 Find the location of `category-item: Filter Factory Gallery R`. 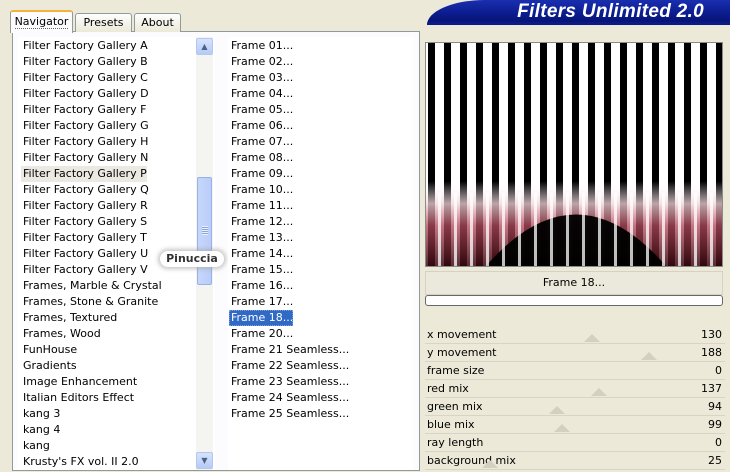

category-item: Filter Factory Gallery R is located at coordinates (84, 206).